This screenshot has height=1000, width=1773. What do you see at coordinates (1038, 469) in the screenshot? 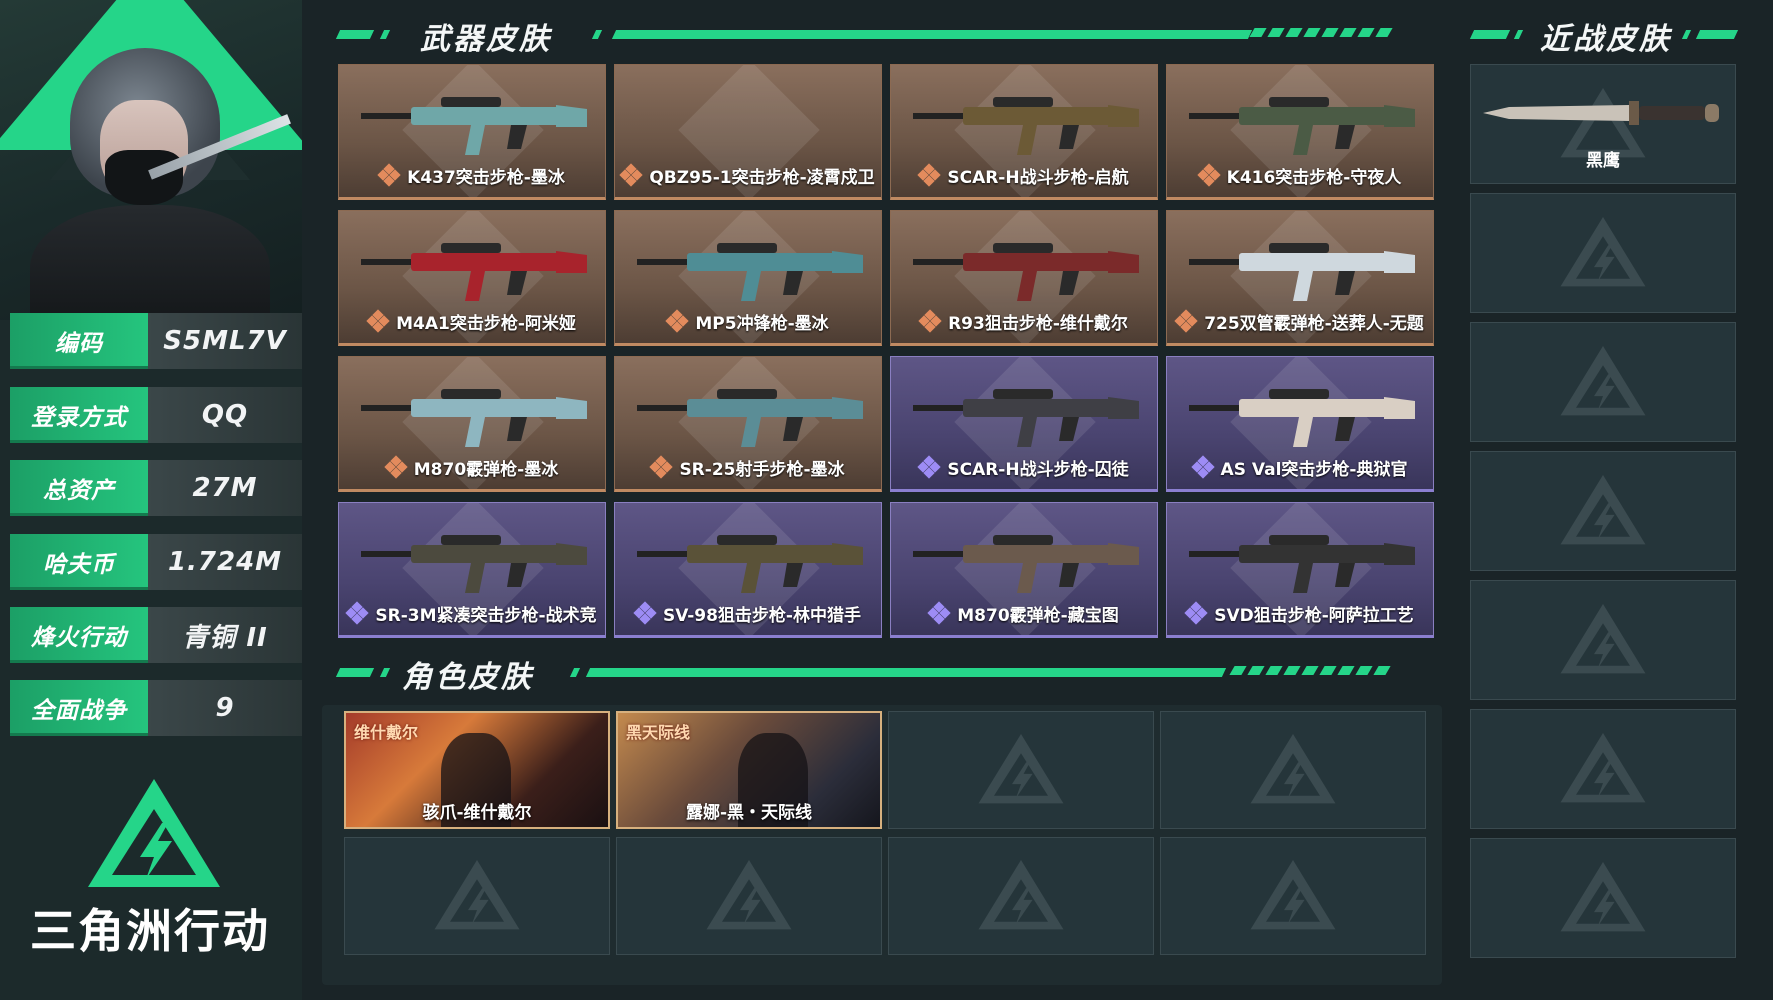
I see `weapon-skin-name: SCAR-H战斗步枪-囚徒` at bounding box center [1038, 469].